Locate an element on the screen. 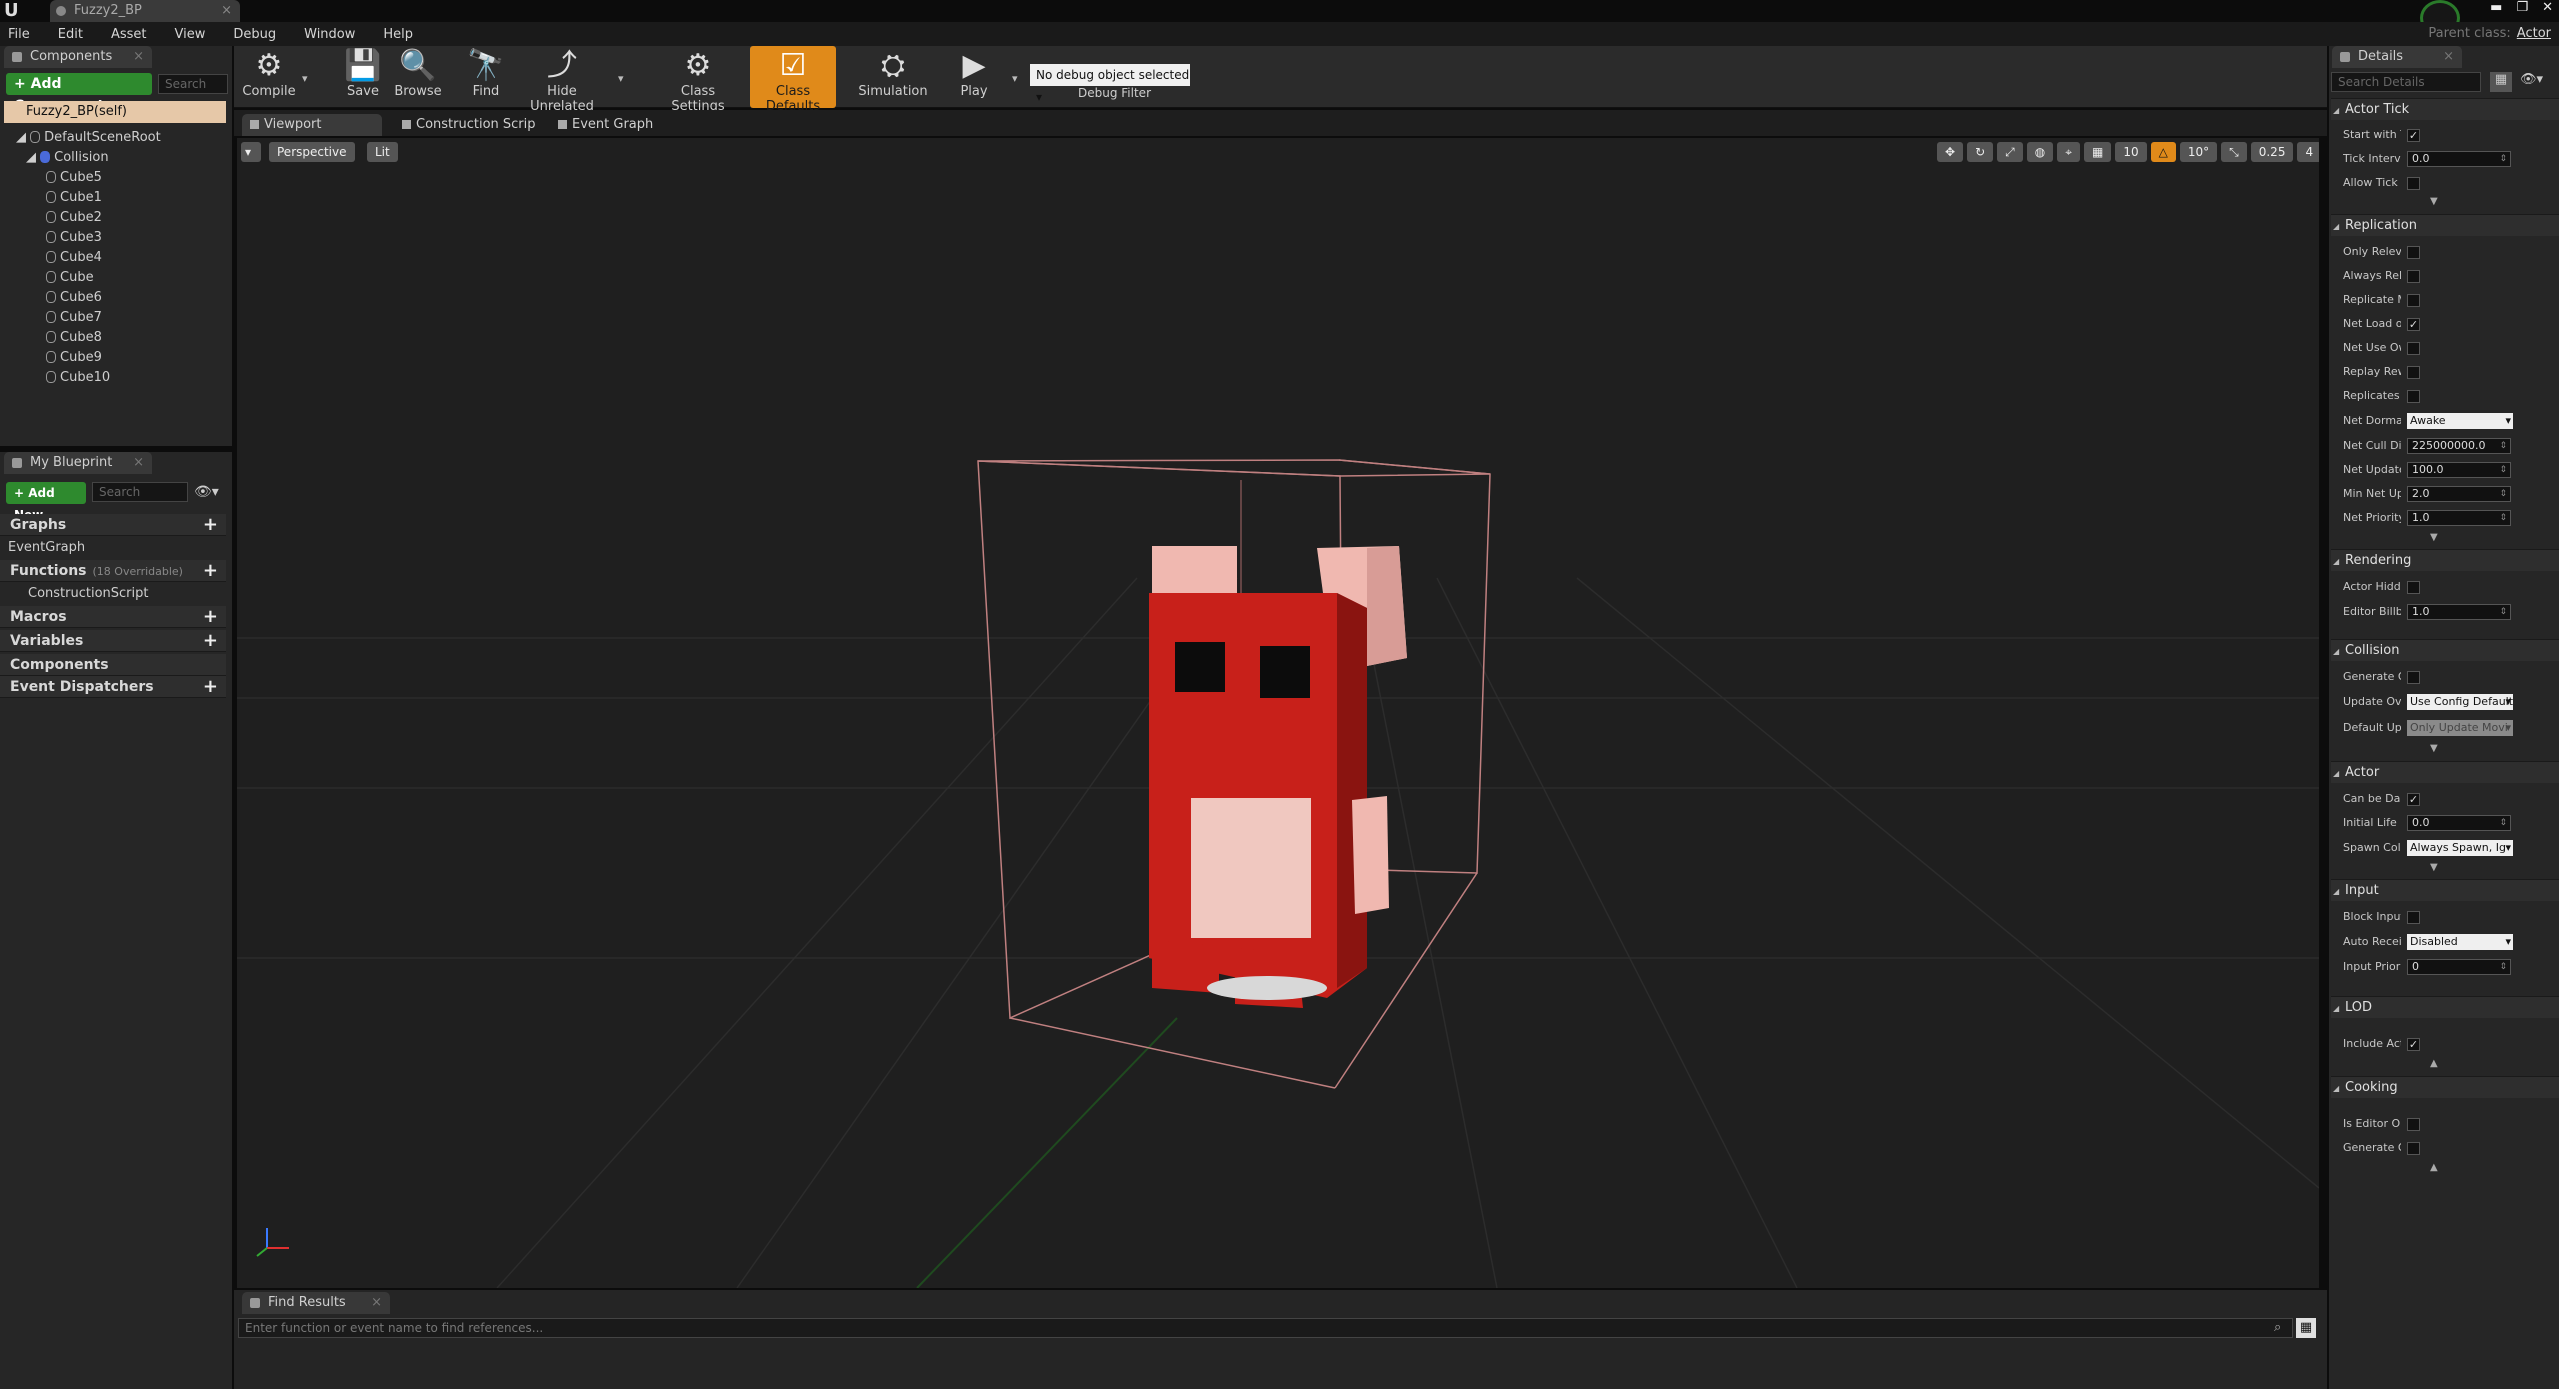 The height and width of the screenshot is (1389, 2559). tab-components: Components × is located at coordinates (78, 57).